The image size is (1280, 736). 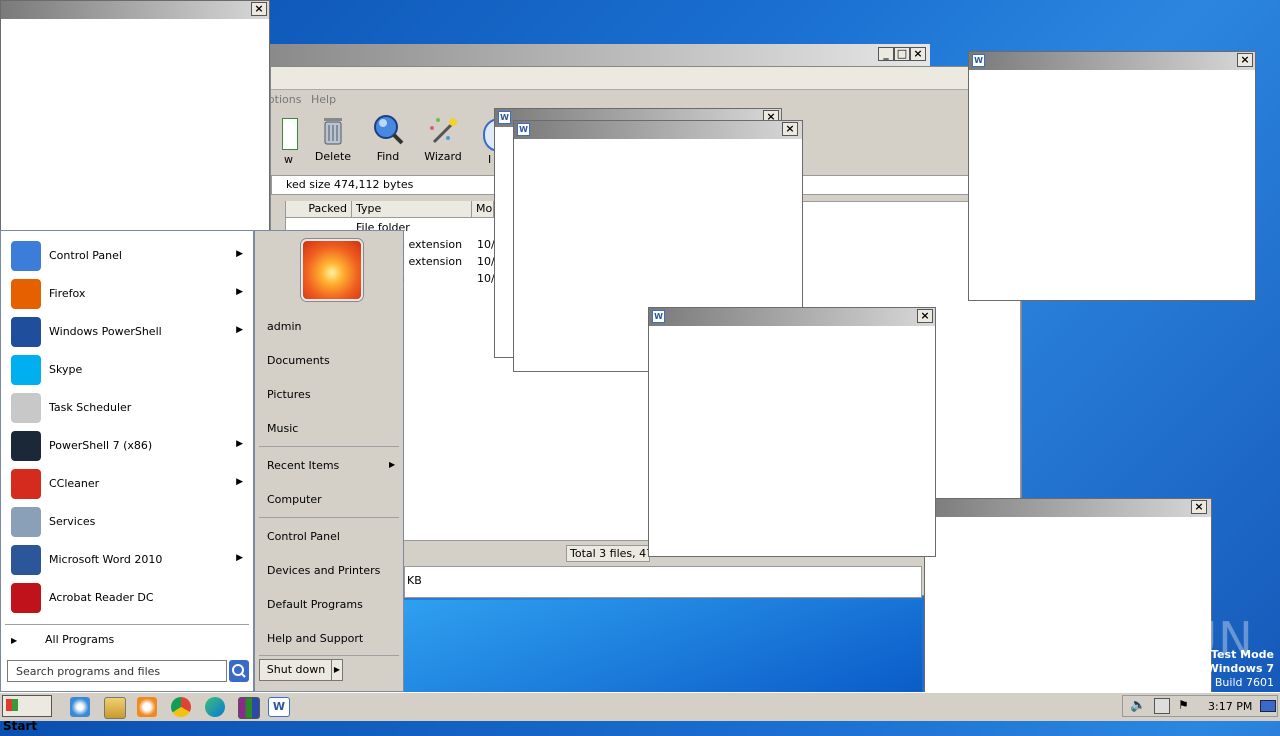 What do you see at coordinates (1162, 706) in the screenshot?
I see `network-icon` at bounding box center [1162, 706].